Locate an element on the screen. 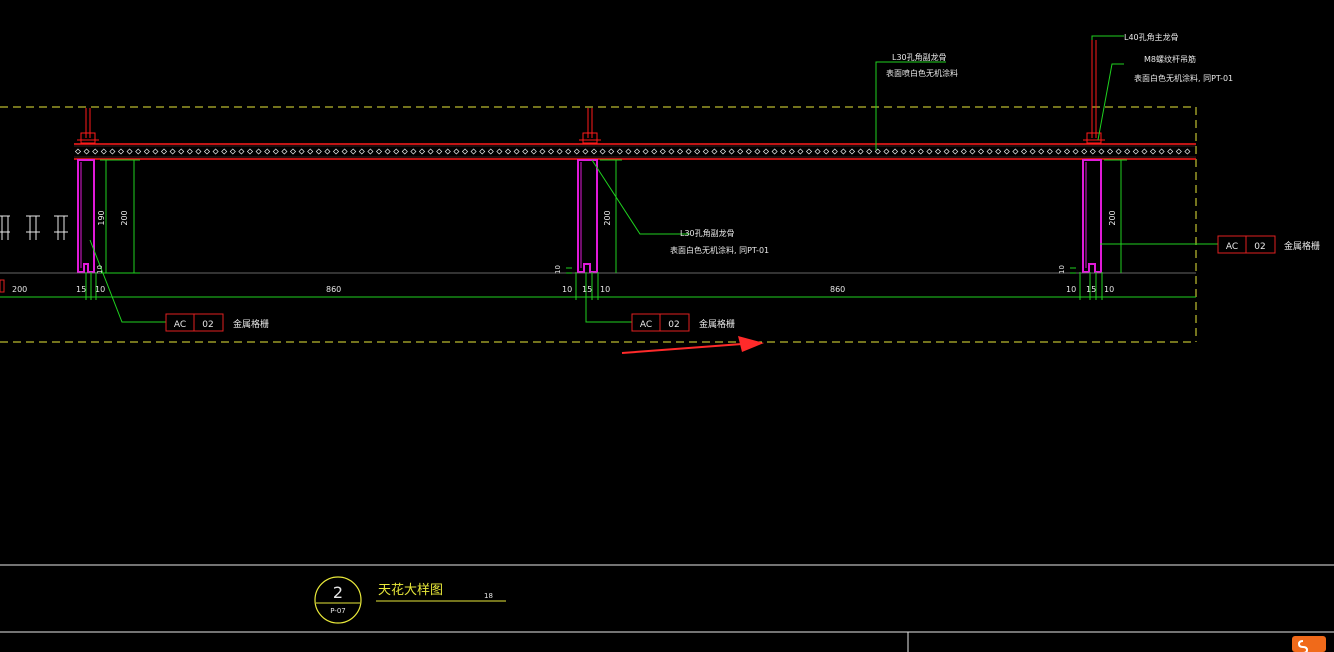 The image size is (1334, 652). dim-10-d: 10 is located at coordinates (1071, 289).